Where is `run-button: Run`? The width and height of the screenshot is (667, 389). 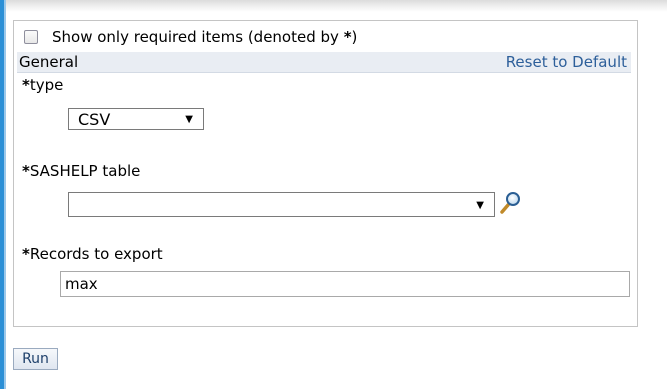
run-button: Run is located at coordinates (35, 359).